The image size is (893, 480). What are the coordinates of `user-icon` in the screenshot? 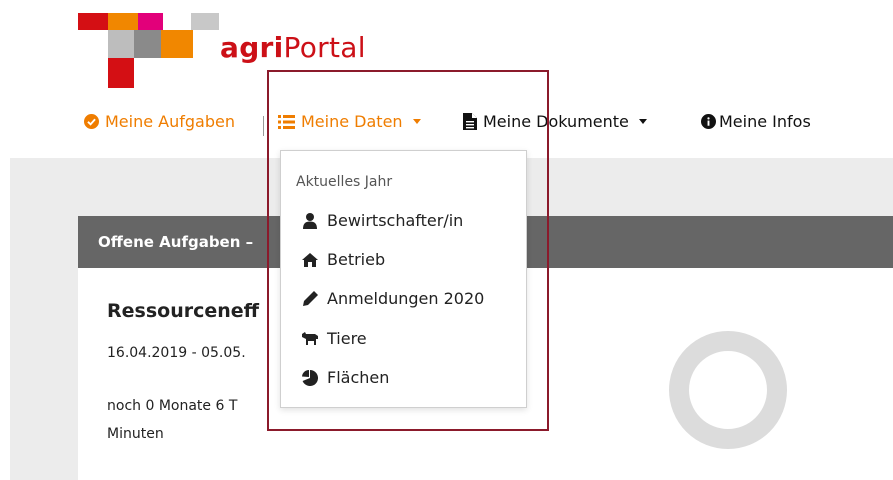 It's located at (310, 220).